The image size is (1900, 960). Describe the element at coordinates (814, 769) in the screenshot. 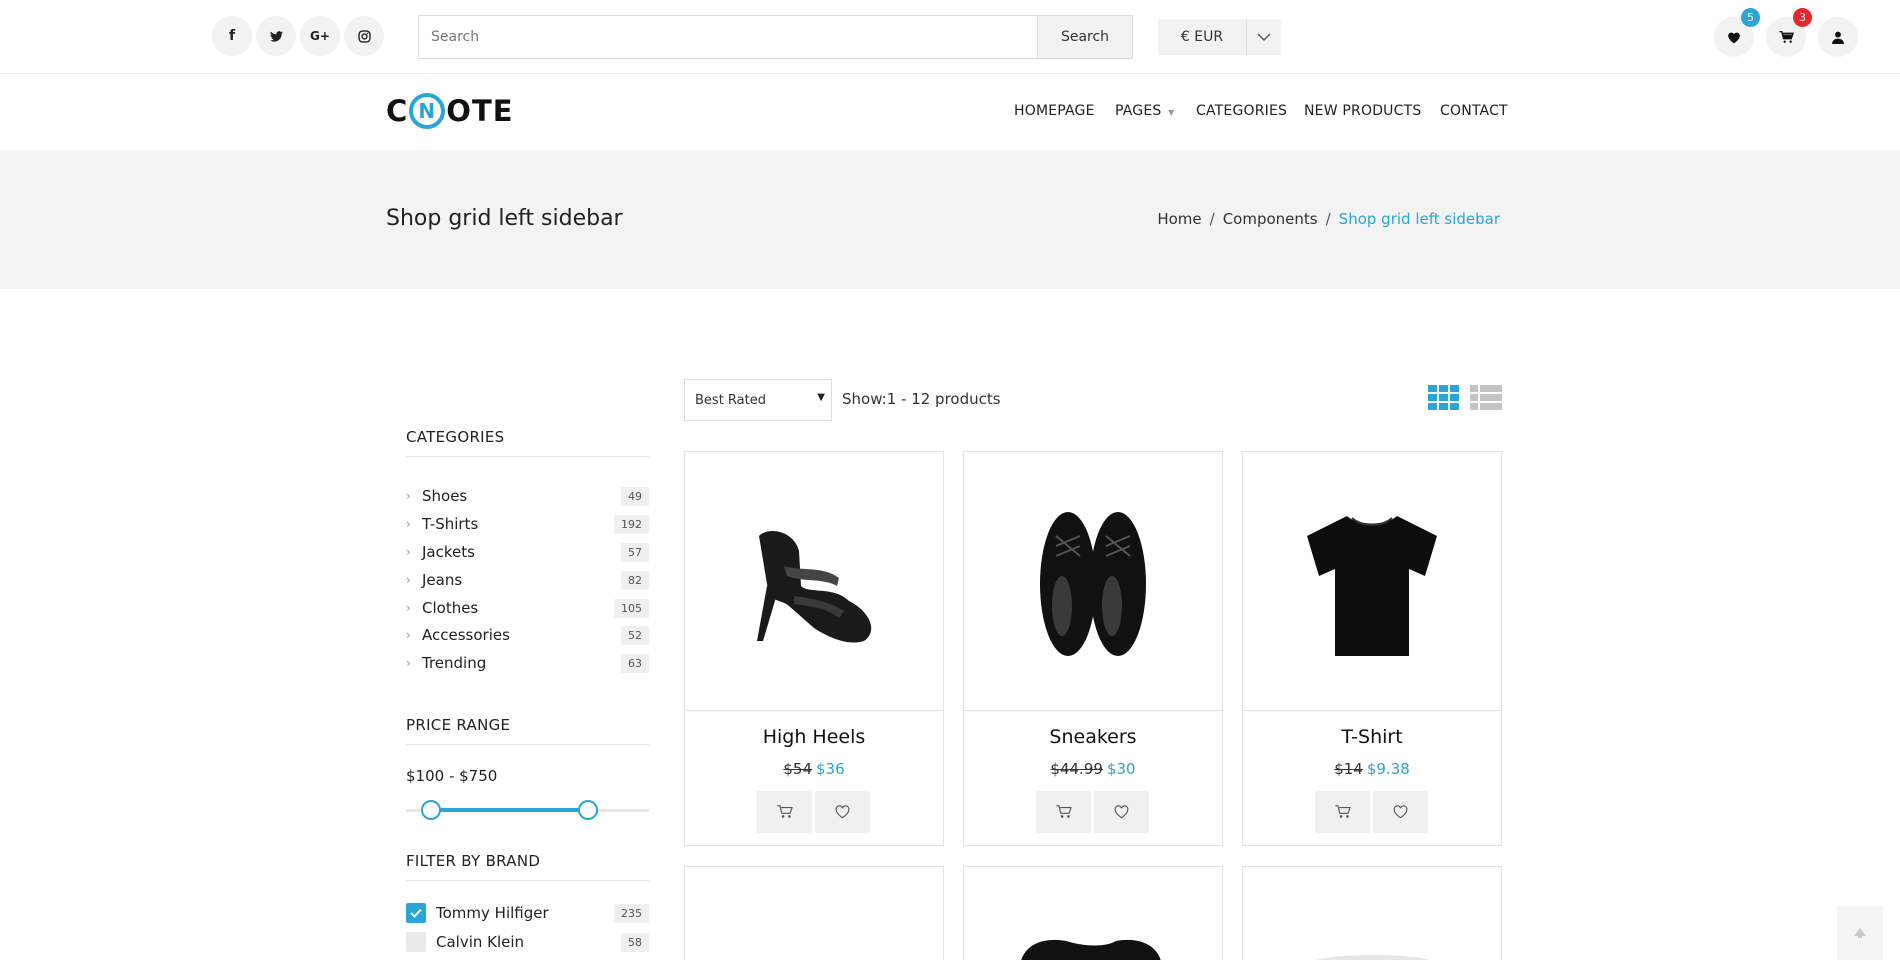

I see `product-prices: $54 $36` at that location.